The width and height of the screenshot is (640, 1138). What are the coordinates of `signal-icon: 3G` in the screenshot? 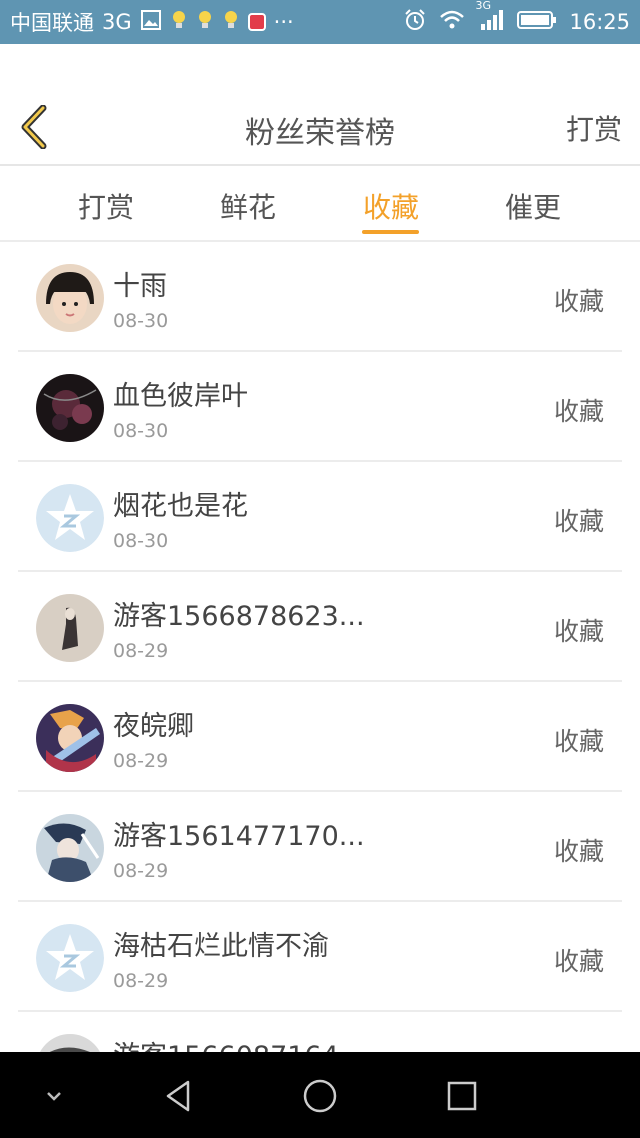 It's located at (490, 18).